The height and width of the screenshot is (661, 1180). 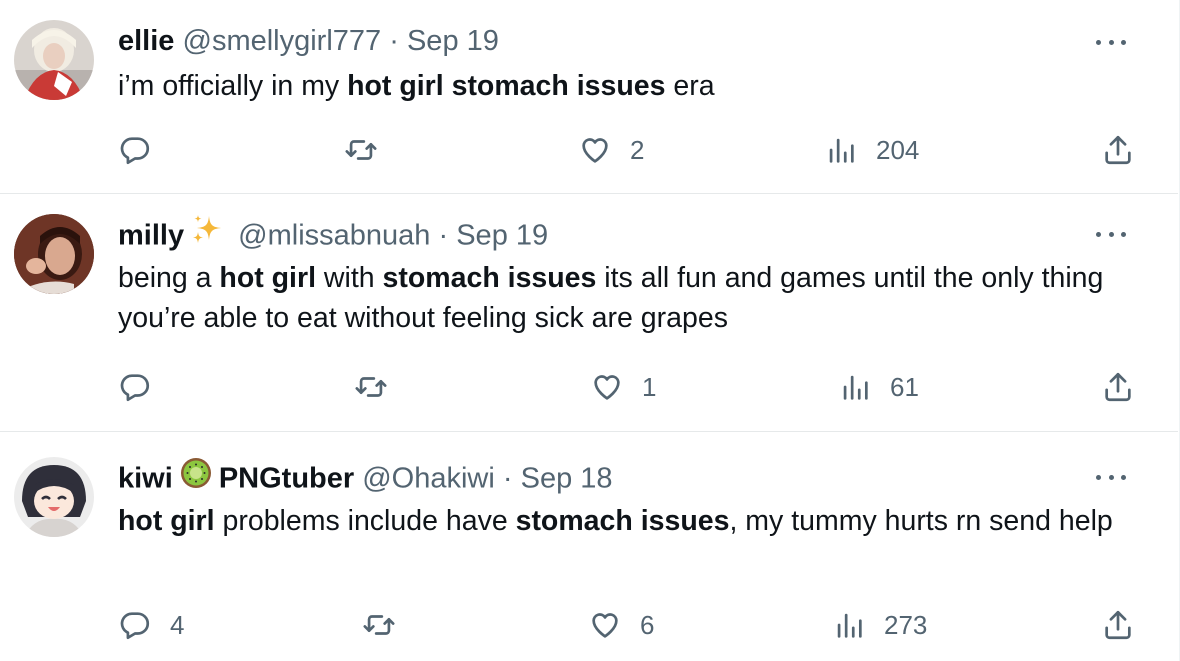 I want to click on views-button: 204, so click(x=871, y=150).